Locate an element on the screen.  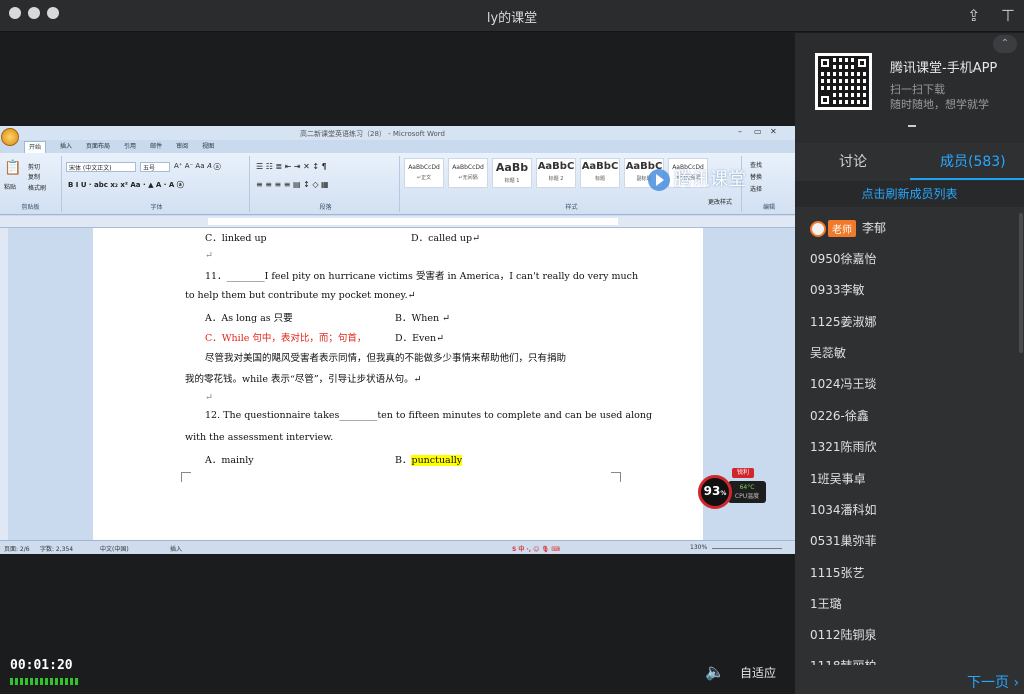
next-page-button: 下一页 › is located at coordinates (993, 682).